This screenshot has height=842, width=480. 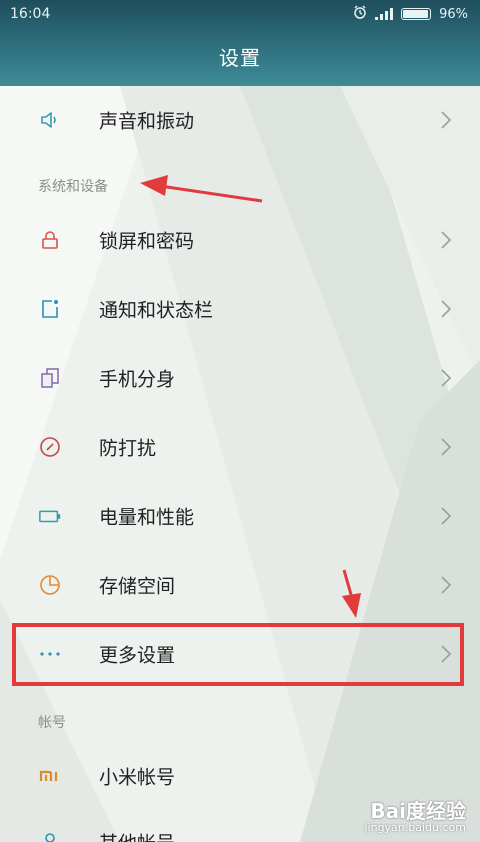 I want to click on do-not-disturb-icon, so click(x=50, y=447).